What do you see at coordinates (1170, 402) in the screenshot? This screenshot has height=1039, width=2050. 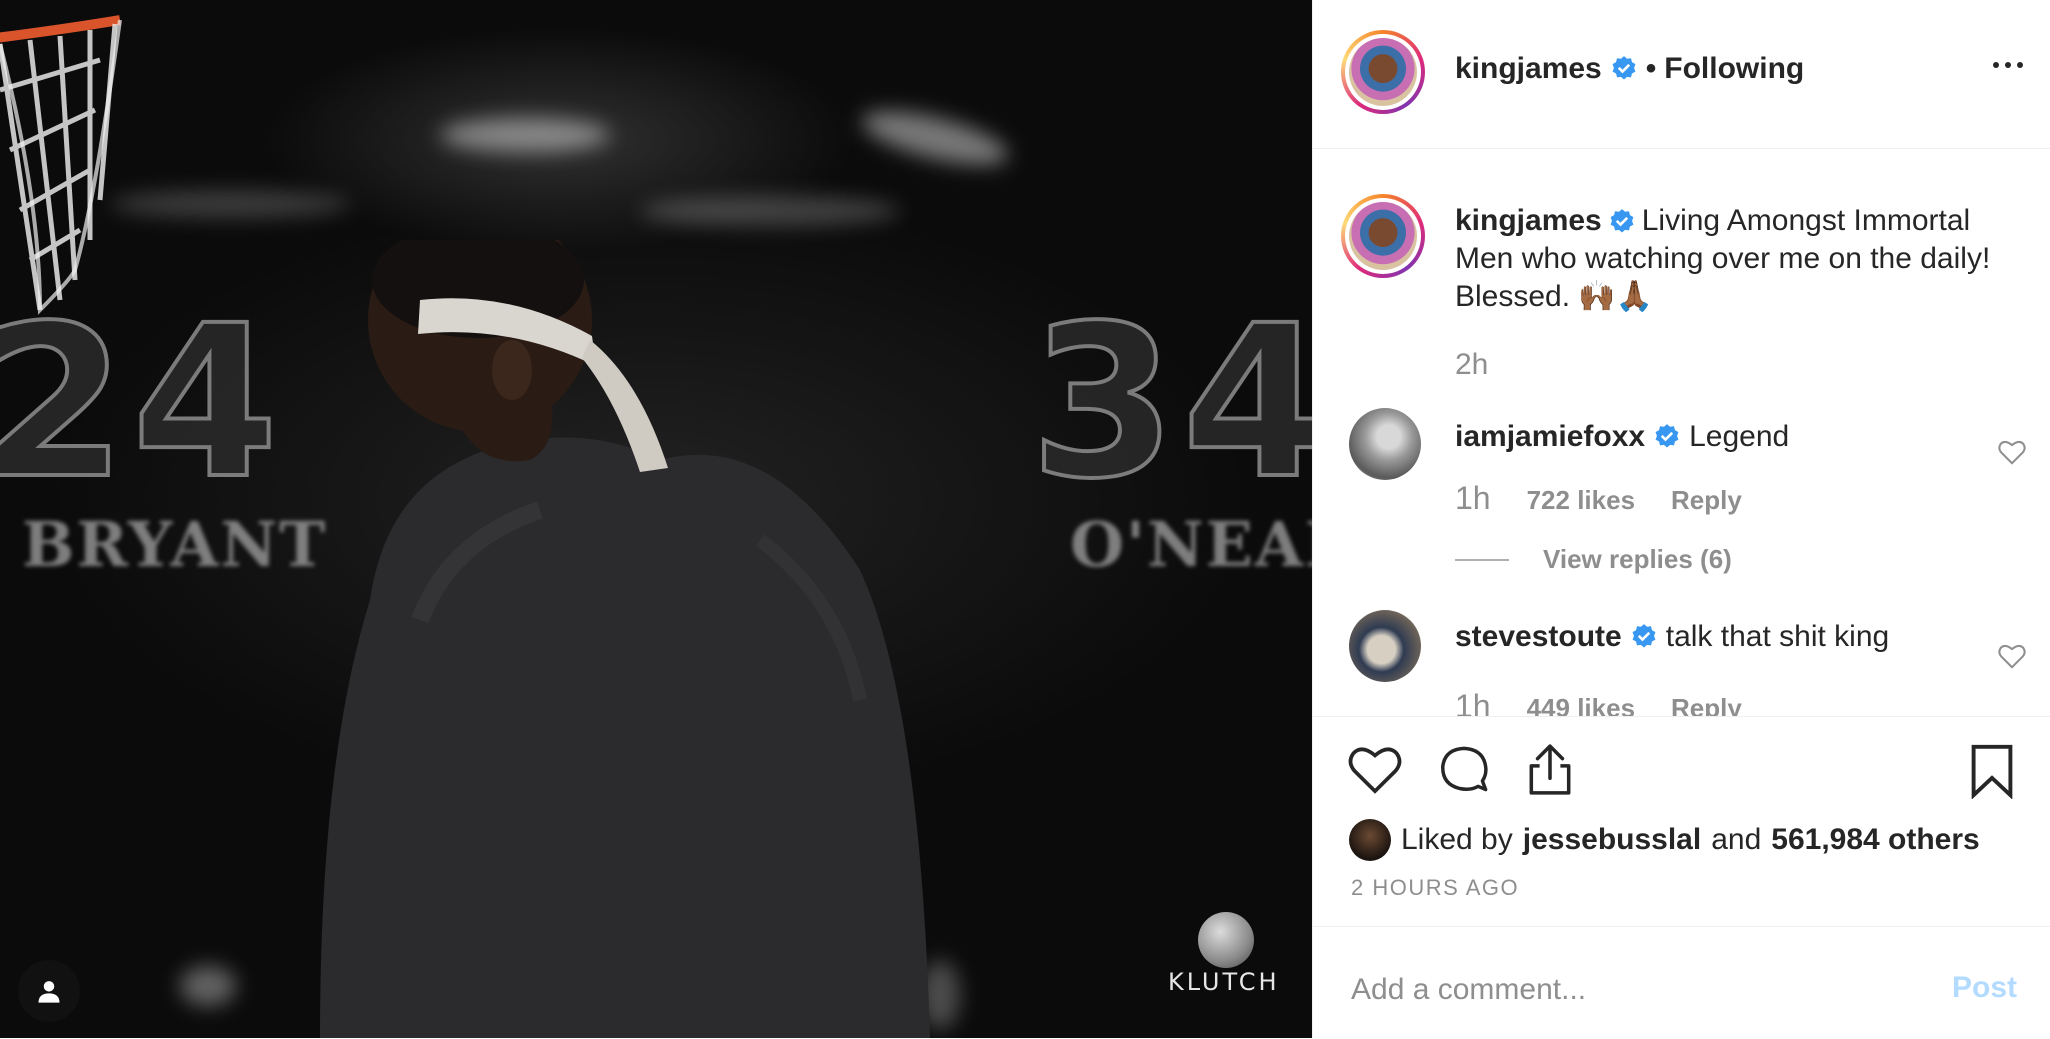 I see `jersey-number-right: 34` at bounding box center [1170, 402].